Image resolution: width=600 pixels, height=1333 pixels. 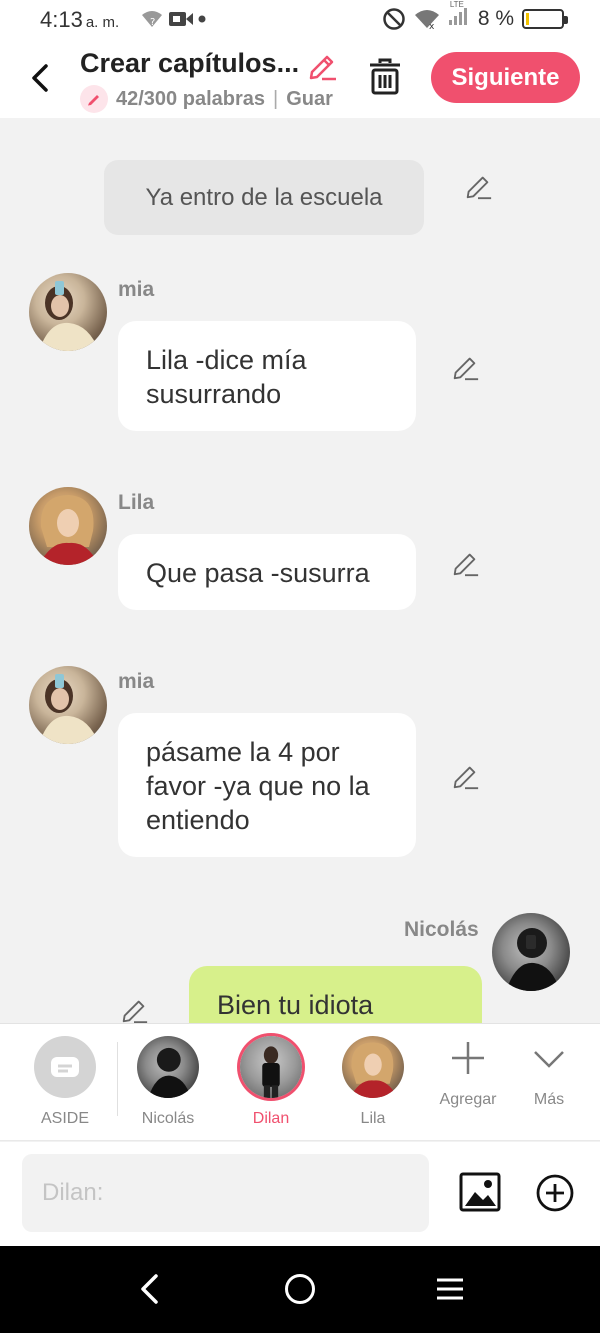 I want to click on character-label: ASIDE, so click(x=64, y=1118).